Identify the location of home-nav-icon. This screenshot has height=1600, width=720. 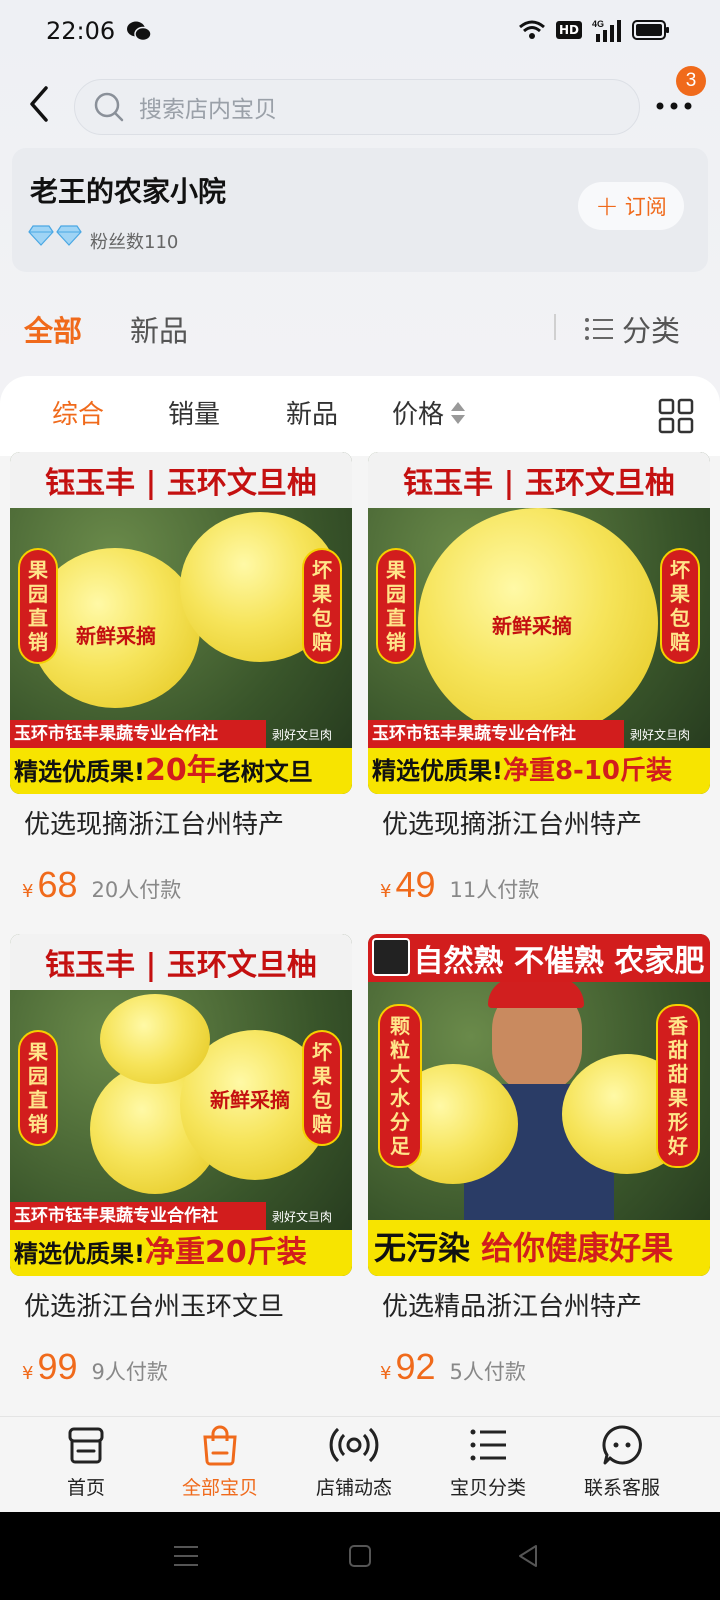
(360, 1556).